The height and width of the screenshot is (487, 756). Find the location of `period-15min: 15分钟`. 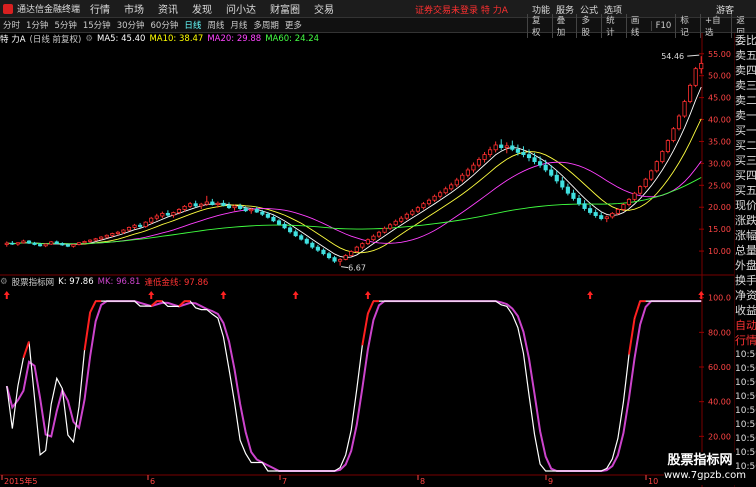

period-15min: 15分钟 is located at coordinates (97, 25).